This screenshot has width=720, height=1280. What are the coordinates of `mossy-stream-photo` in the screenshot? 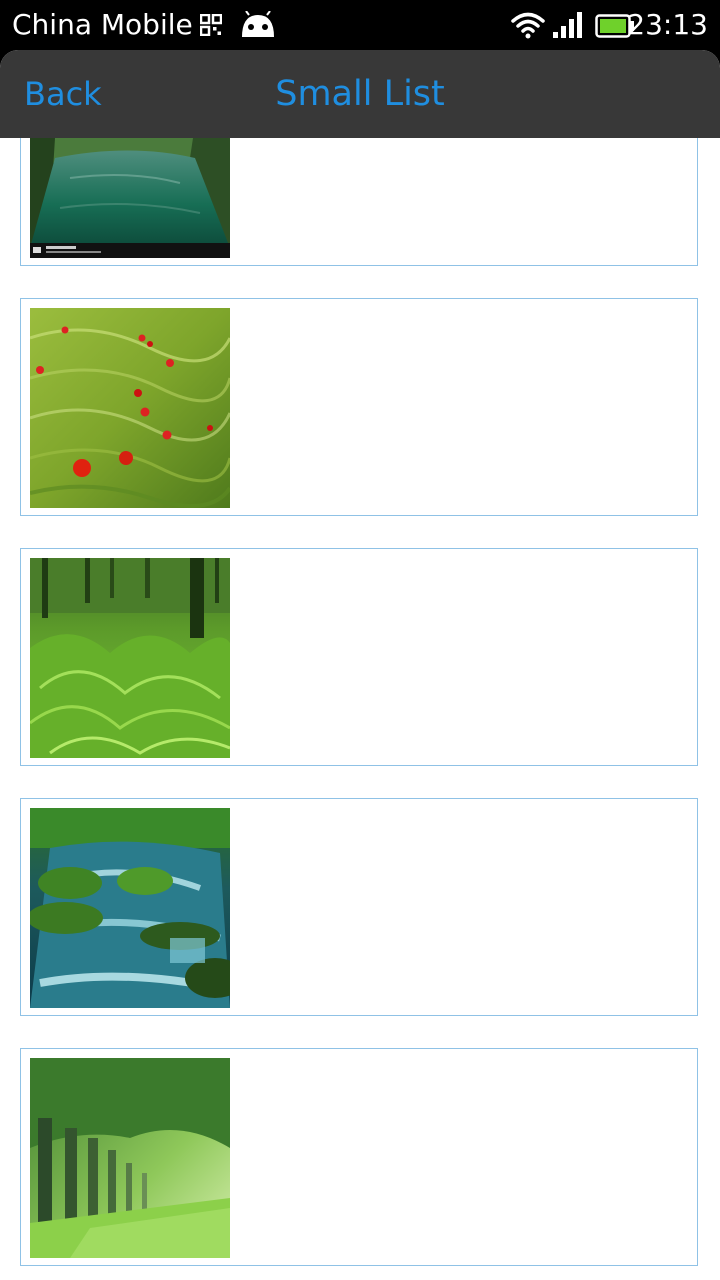 It's located at (130, 908).